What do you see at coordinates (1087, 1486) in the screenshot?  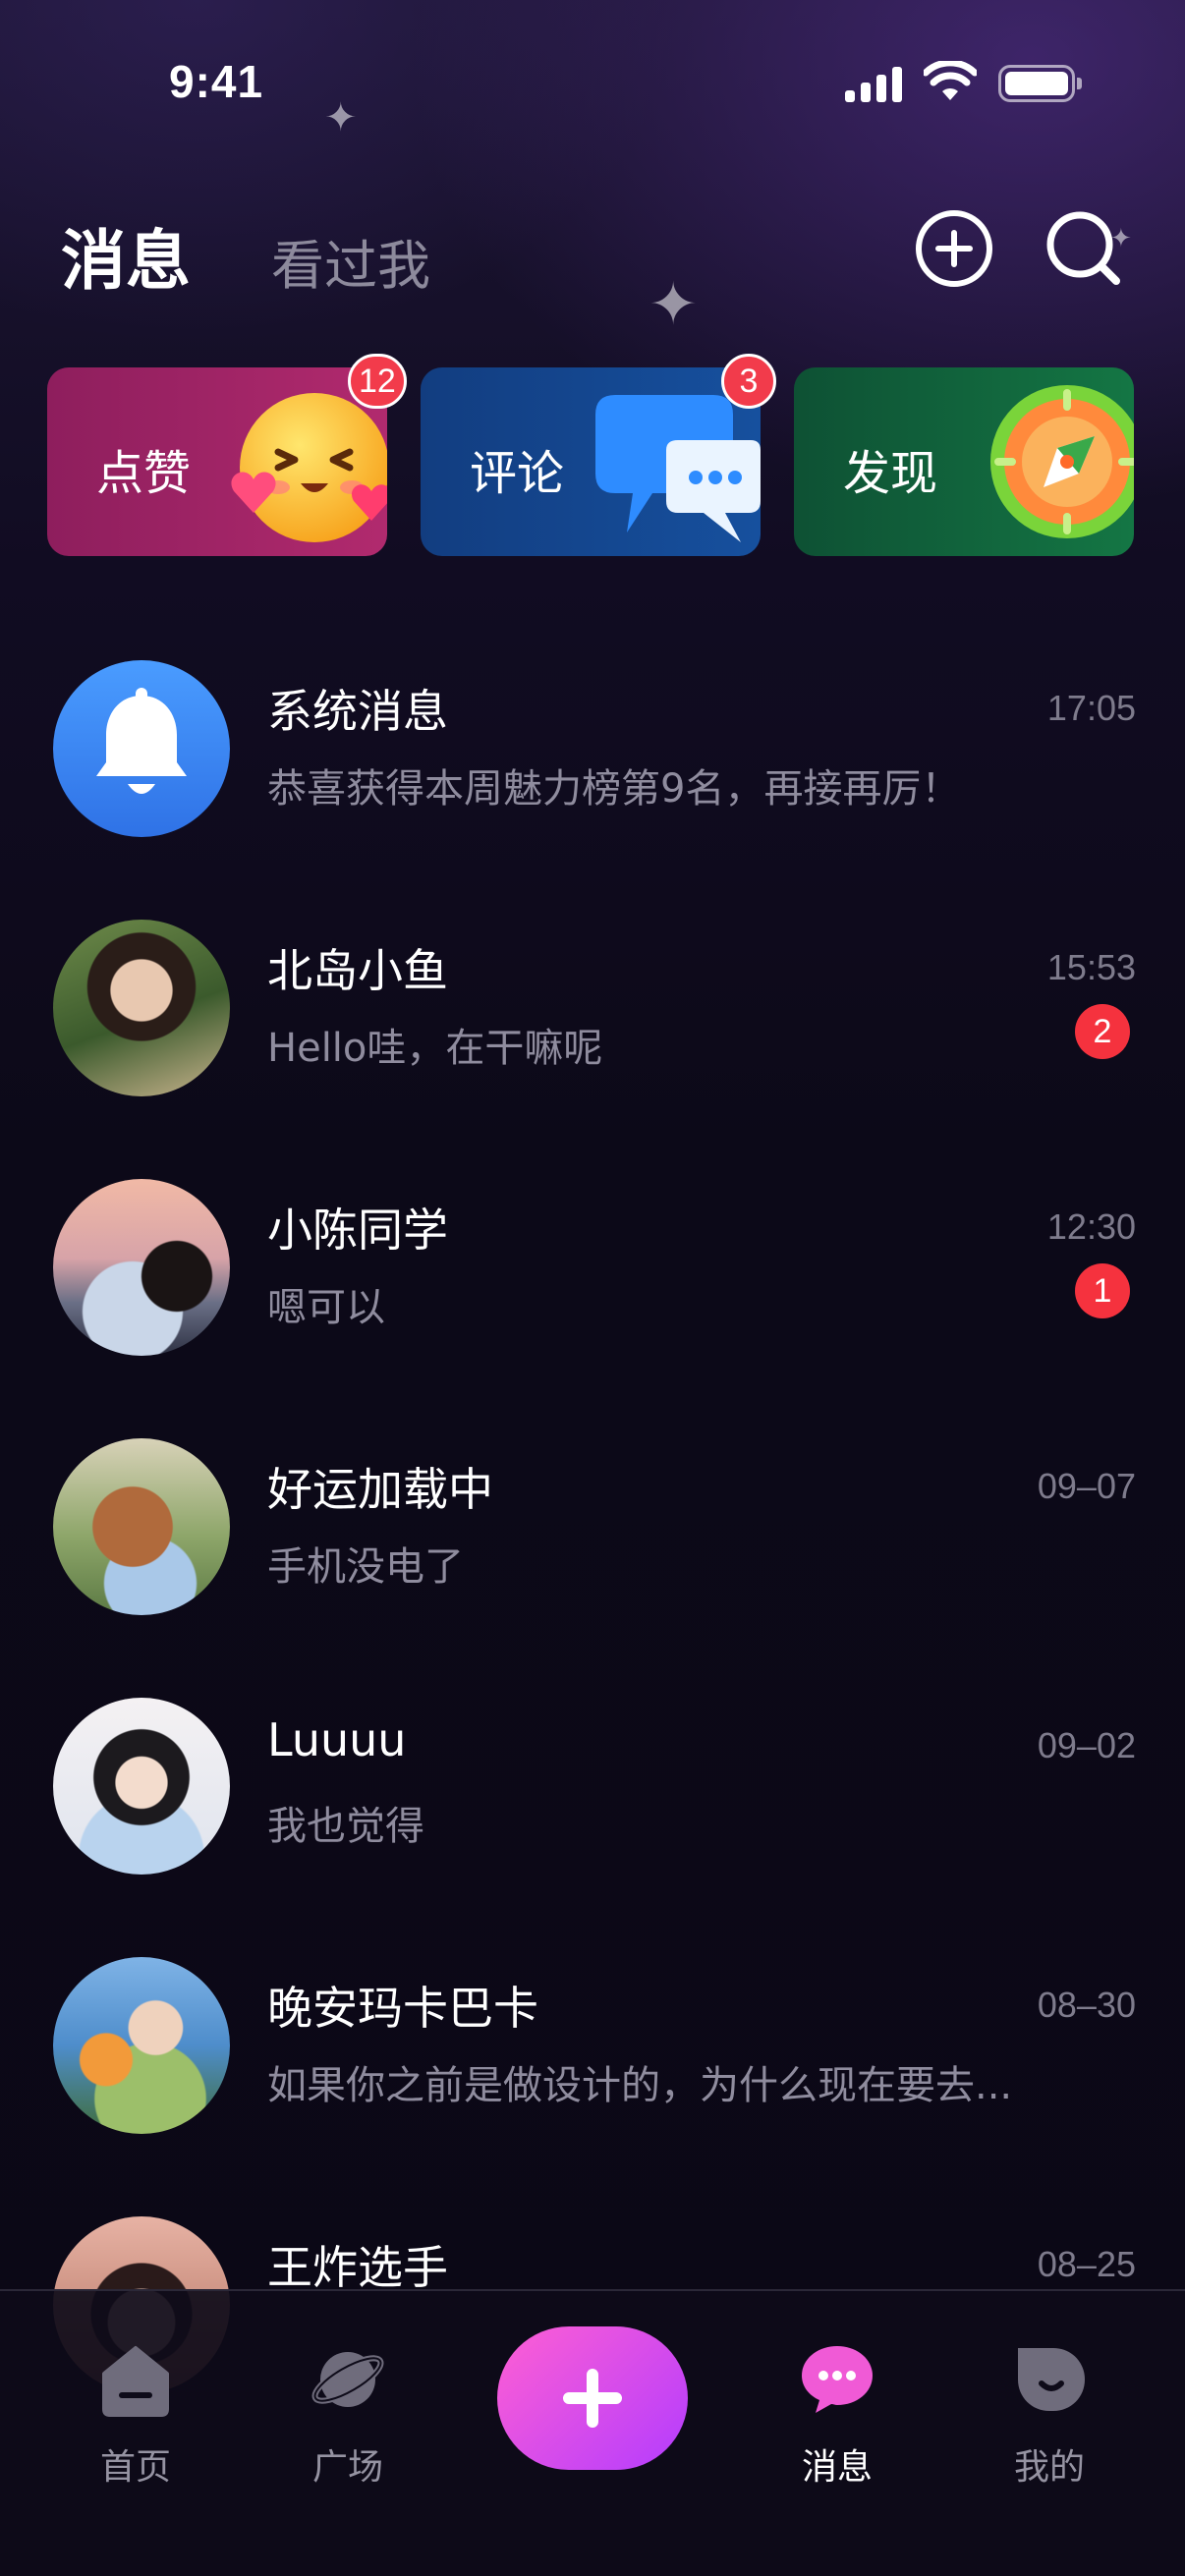 I see `conversation-time: 09–07` at bounding box center [1087, 1486].